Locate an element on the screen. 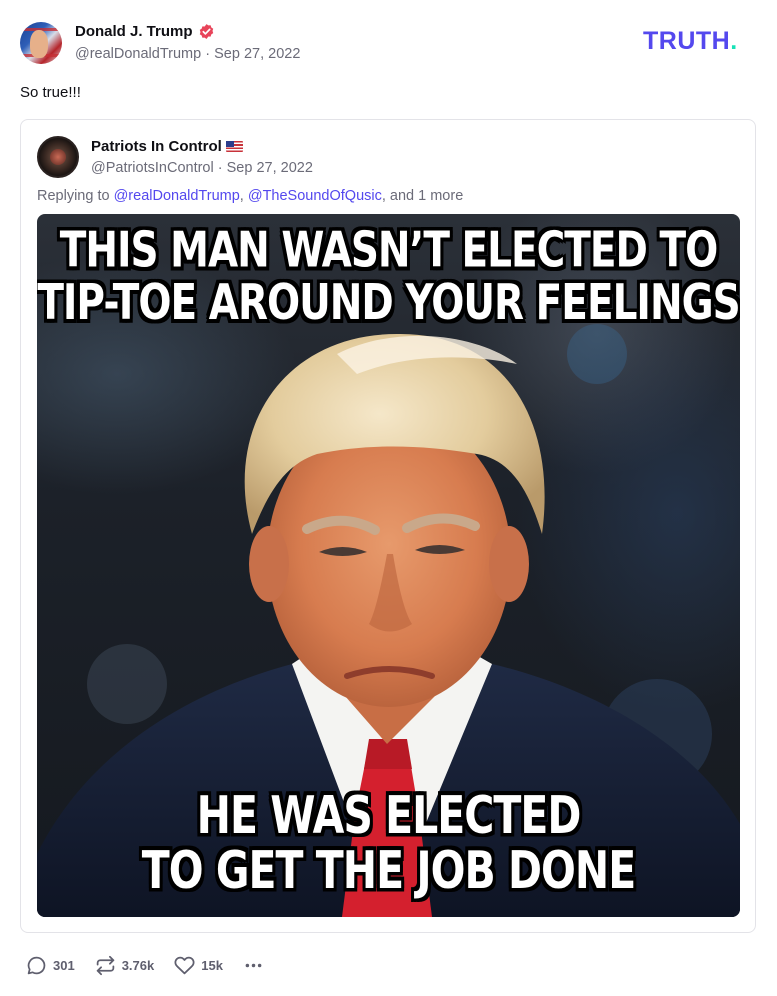 The image size is (777, 996). meme-bottom-caption: HE WAS ELECTED TO GET THE JOB DONE is located at coordinates (388, 843).